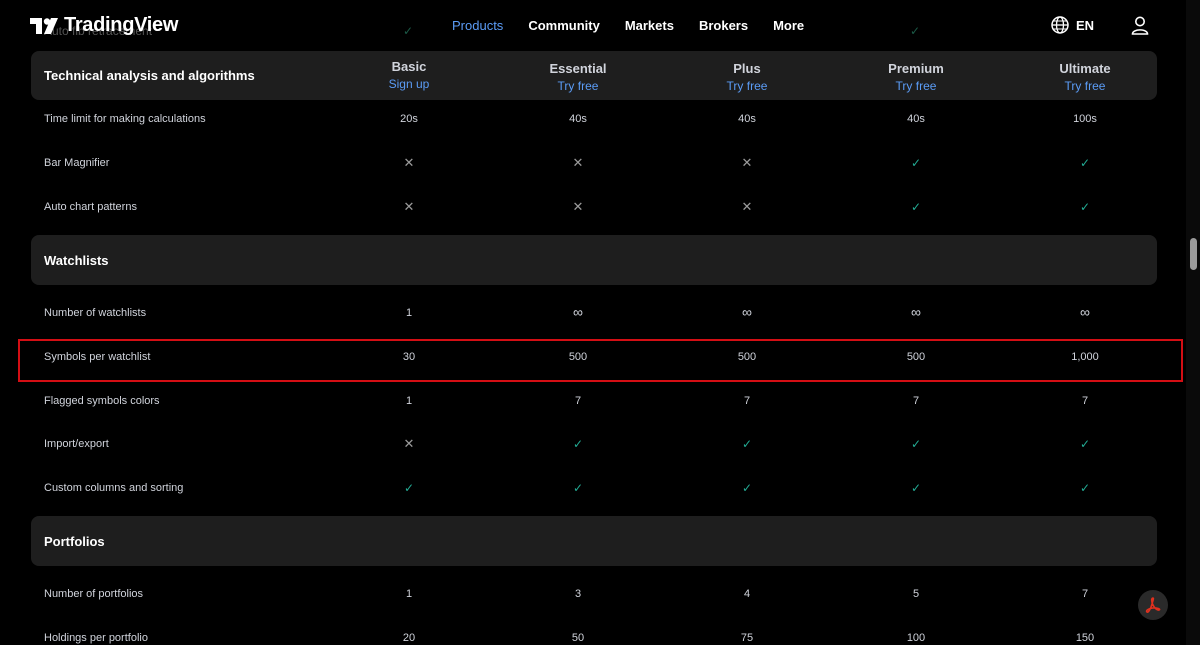 Image resolution: width=1200 pixels, height=645 pixels. I want to click on plan-name: Basic, so click(409, 66).